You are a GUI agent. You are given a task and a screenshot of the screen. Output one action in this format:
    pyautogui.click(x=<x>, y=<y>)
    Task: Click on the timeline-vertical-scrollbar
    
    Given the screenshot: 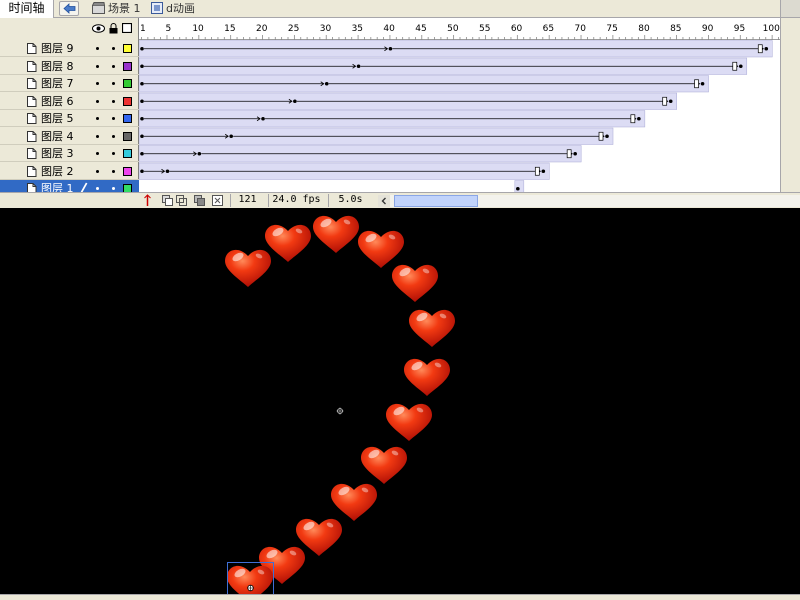 What is the action you would take?
    pyautogui.click(x=790, y=105)
    